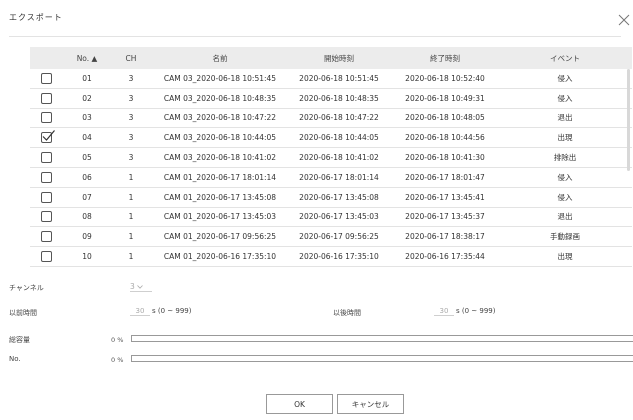 This screenshot has height=420, width=633. What do you see at coordinates (131, 58) in the screenshot?
I see `header-ch: CH` at bounding box center [131, 58].